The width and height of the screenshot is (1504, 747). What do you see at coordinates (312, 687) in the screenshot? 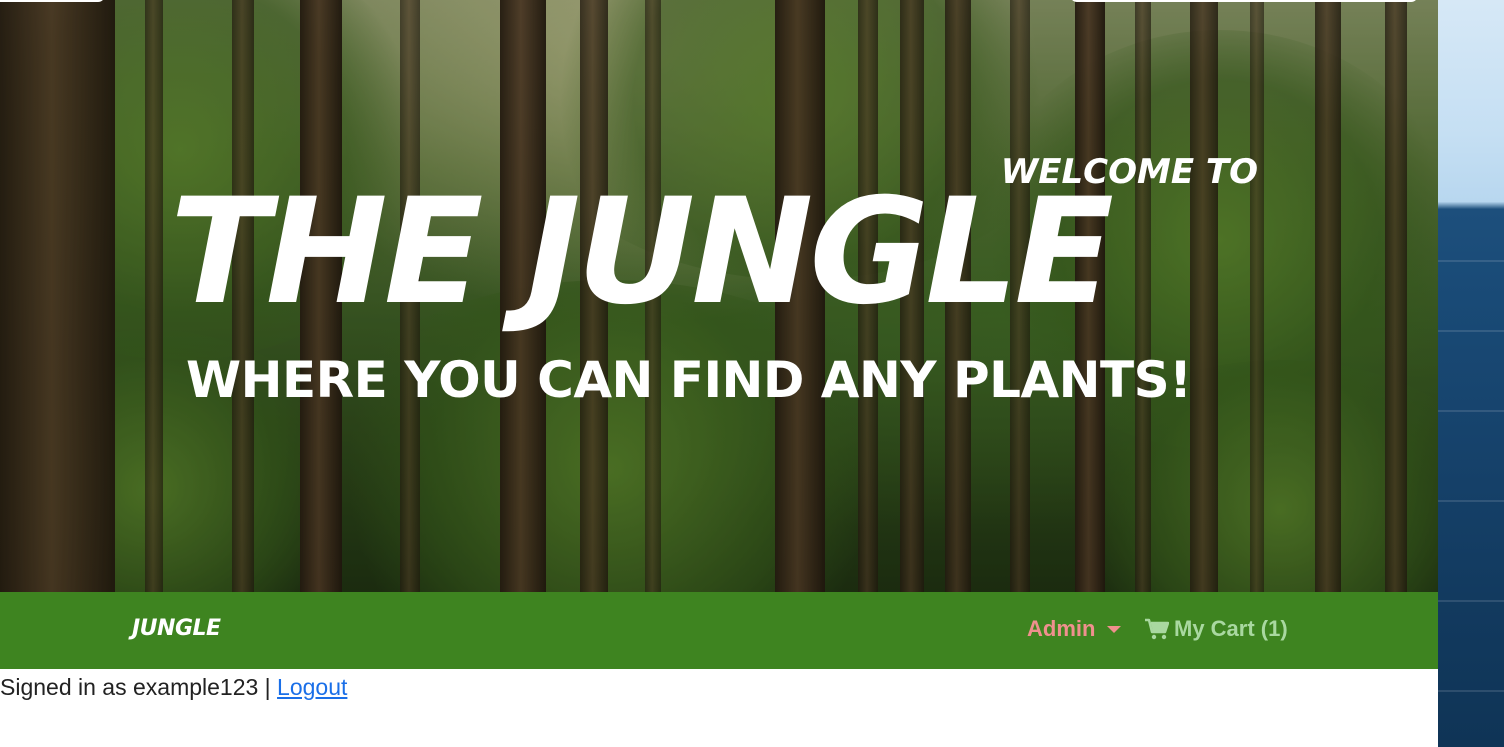
I see `logout-link: Logout` at bounding box center [312, 687].